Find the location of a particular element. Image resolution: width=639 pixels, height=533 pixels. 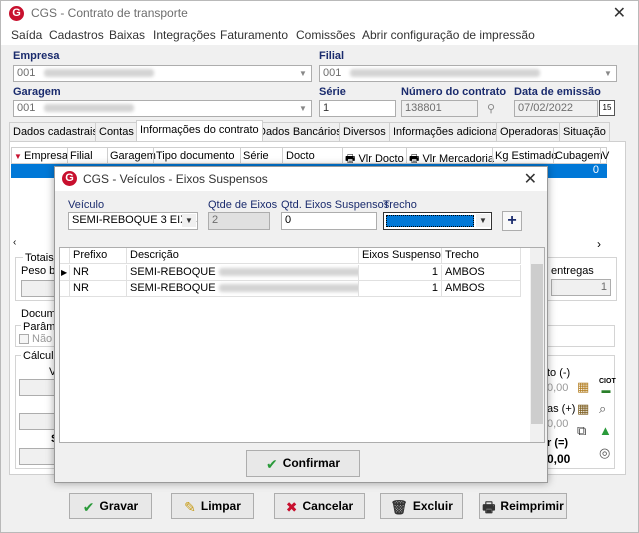

menu-comissoes: Comissões is located at coordinates (325, 35).